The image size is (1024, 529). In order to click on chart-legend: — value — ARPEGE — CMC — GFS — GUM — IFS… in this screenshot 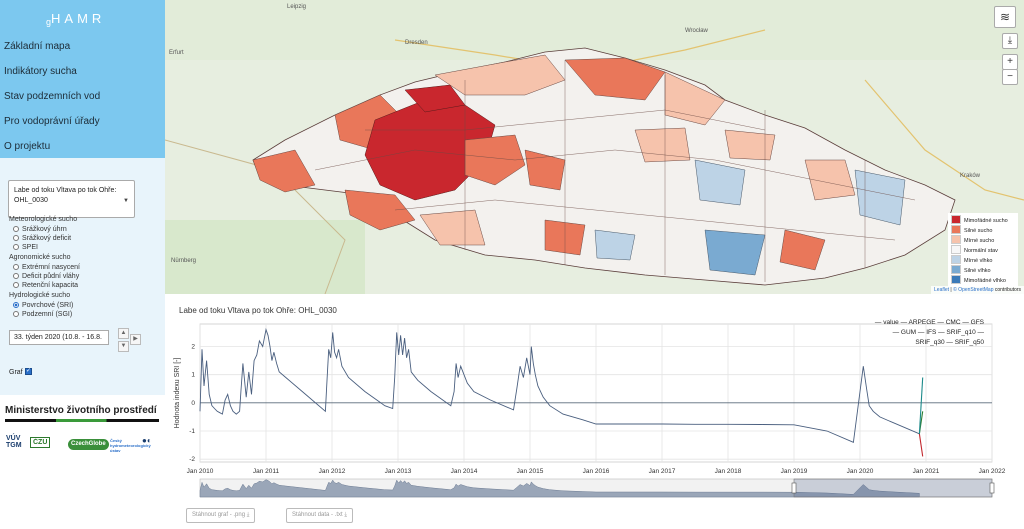, I will do `click(919, 333)`.